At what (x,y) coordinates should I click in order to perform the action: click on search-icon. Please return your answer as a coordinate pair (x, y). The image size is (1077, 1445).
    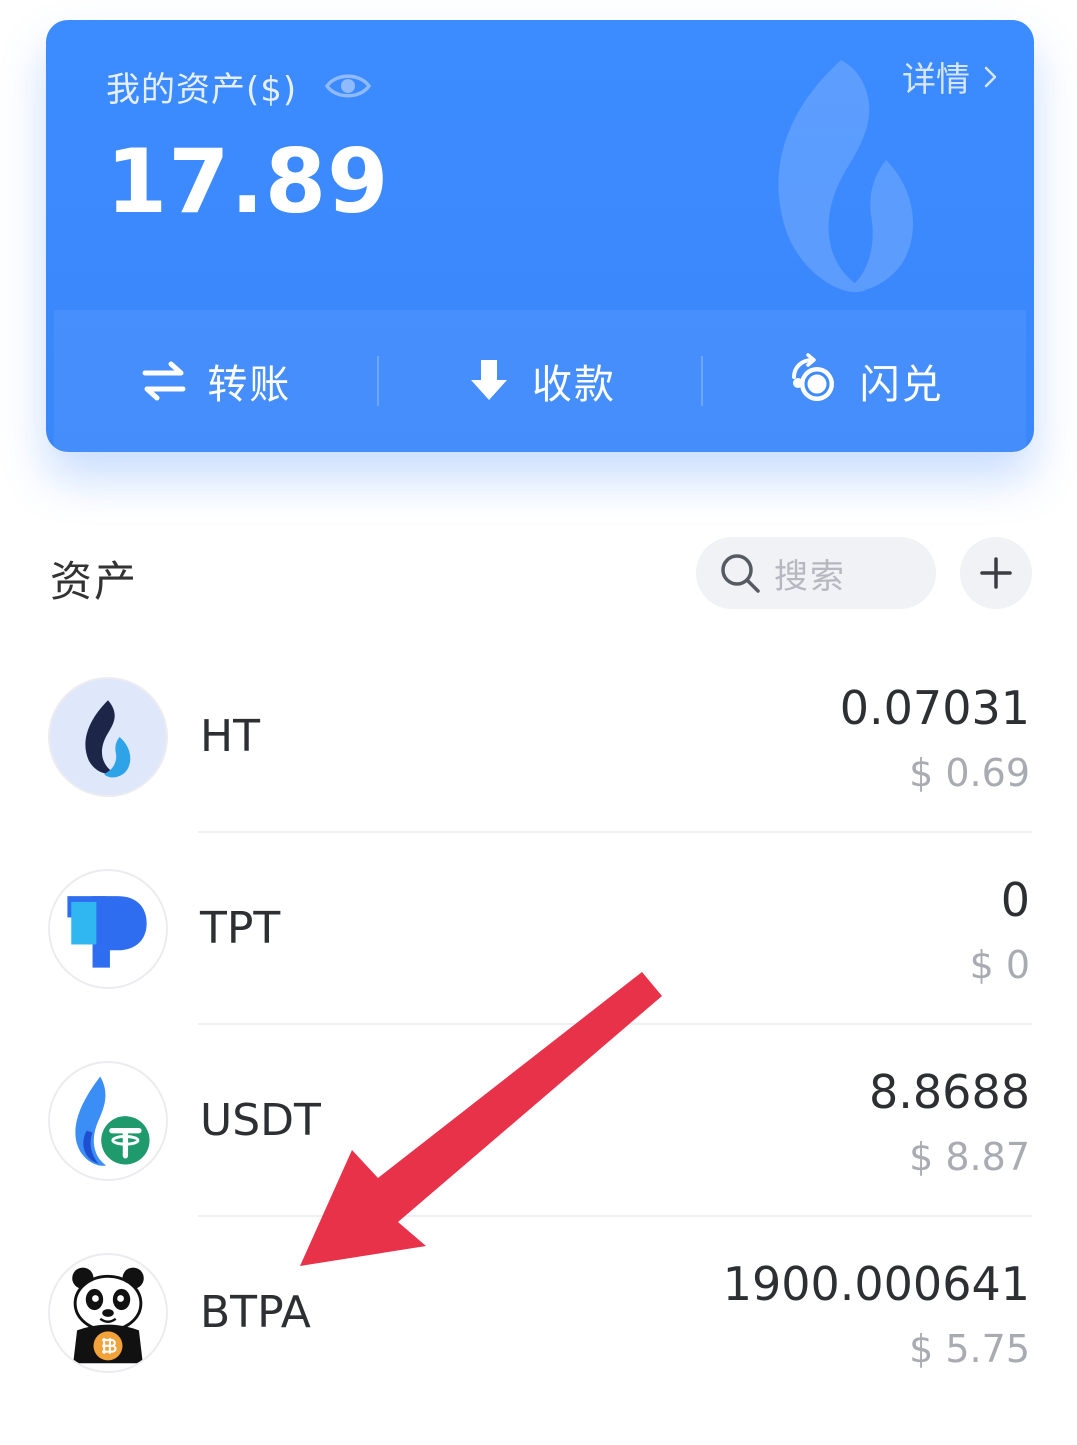
    Looking at the image, I should click on (740, 573).